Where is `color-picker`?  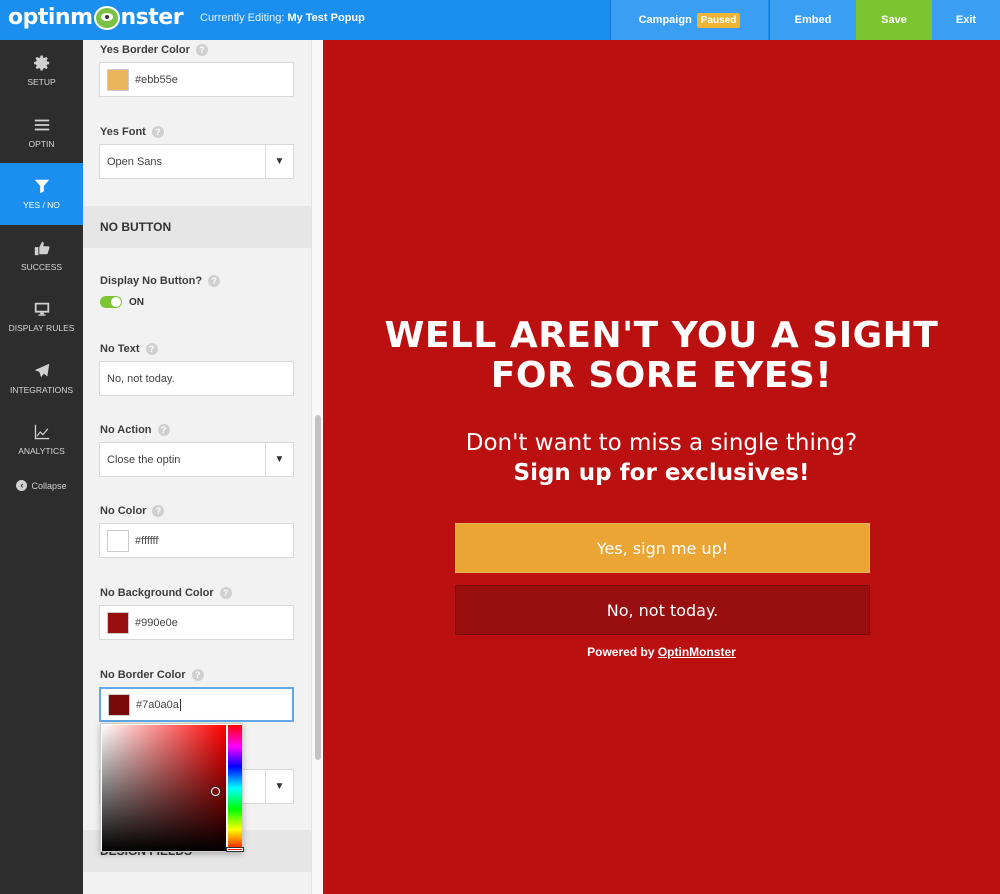
color-picker is located at coordinates (172, 787).